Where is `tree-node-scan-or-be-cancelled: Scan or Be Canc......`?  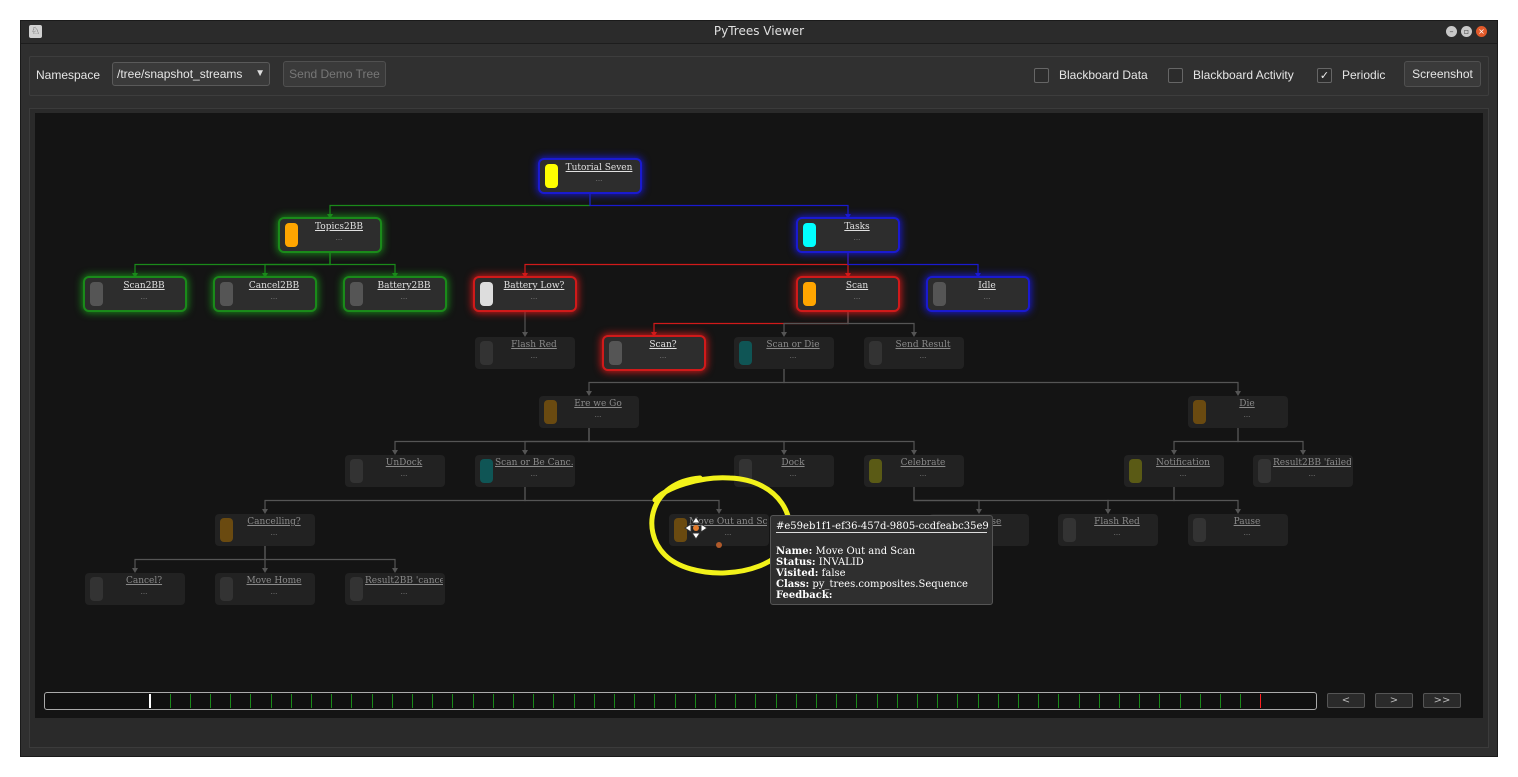 tree-node-scan-or-be-cancelled: Scan or Be Canc...... is located at coordinates (525, 471).